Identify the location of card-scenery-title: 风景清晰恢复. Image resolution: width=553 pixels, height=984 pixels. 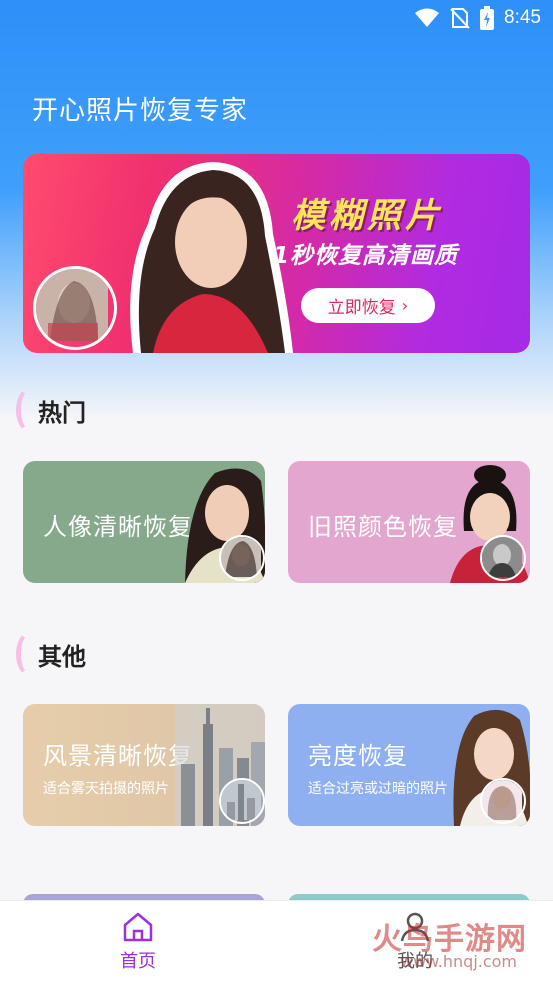
(118, 756).